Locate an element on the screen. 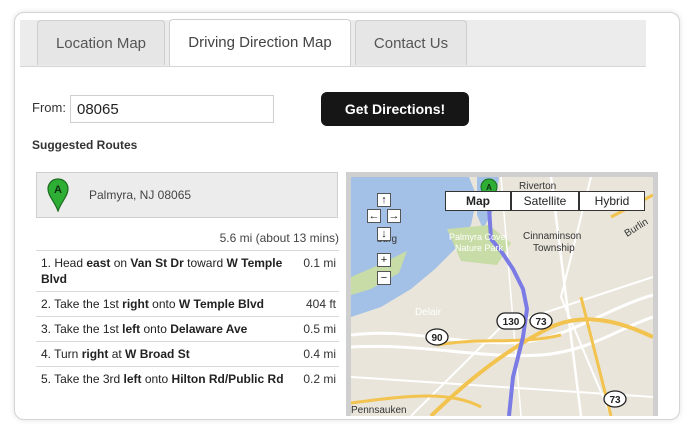 The width and height of the screenshot is (688, 427). map-type-map-button: Map is located at coordinates (478, 201).